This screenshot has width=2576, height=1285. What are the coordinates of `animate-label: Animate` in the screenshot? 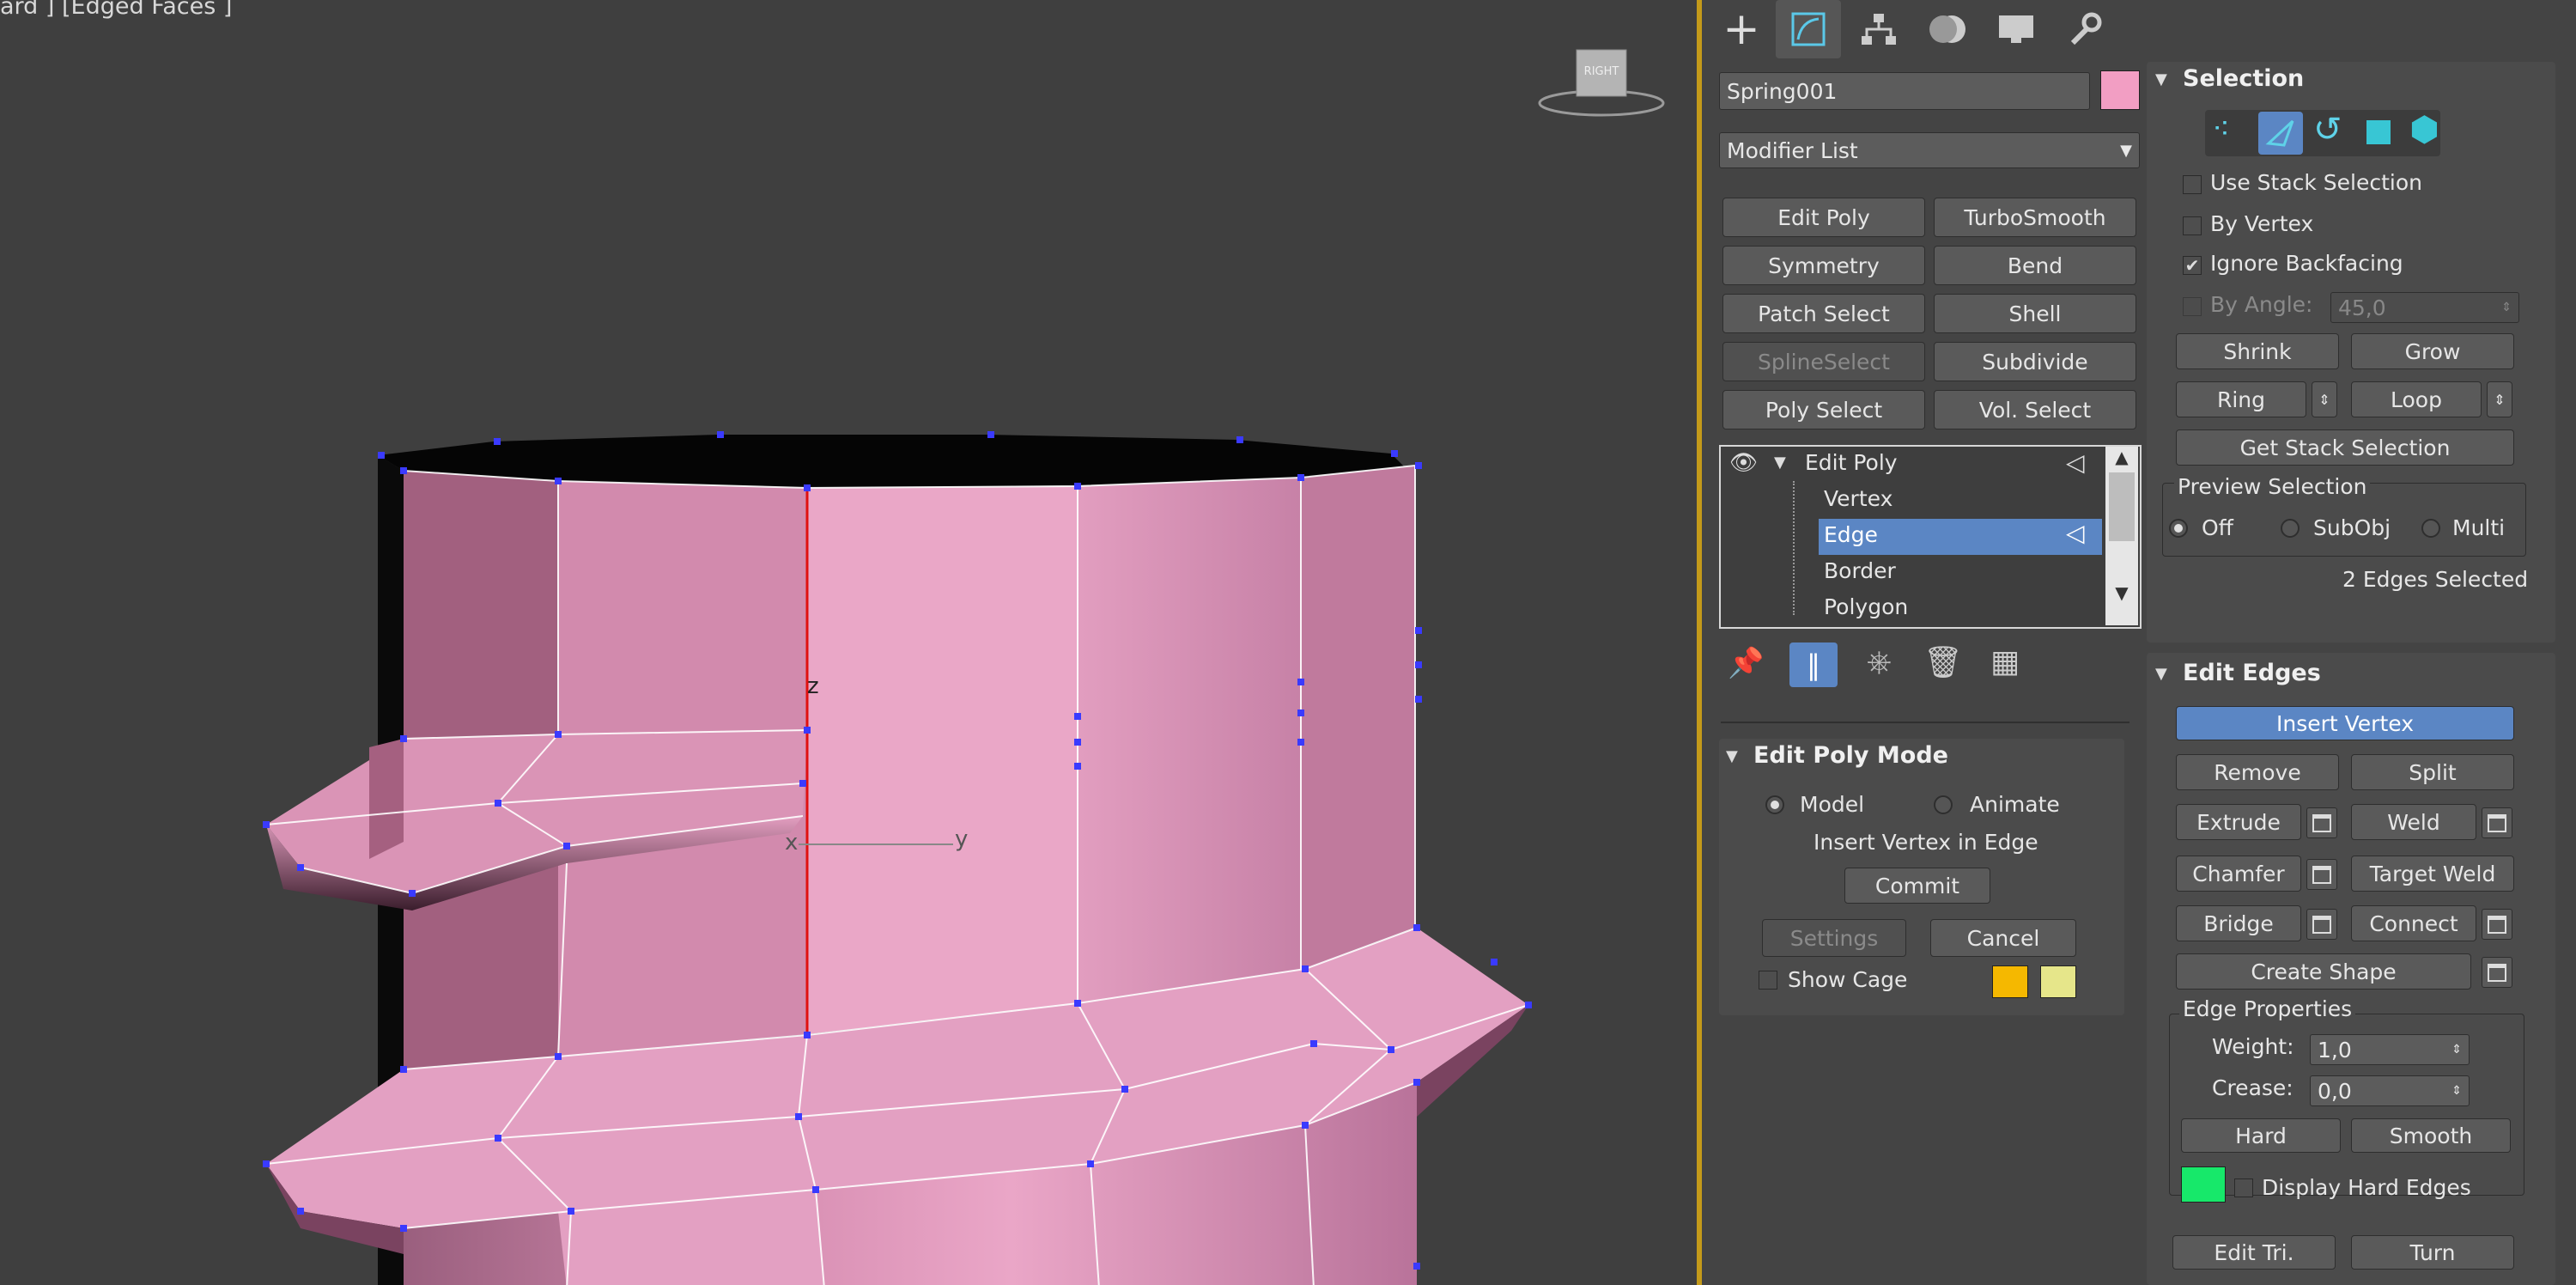 It's located at (2015, 805).